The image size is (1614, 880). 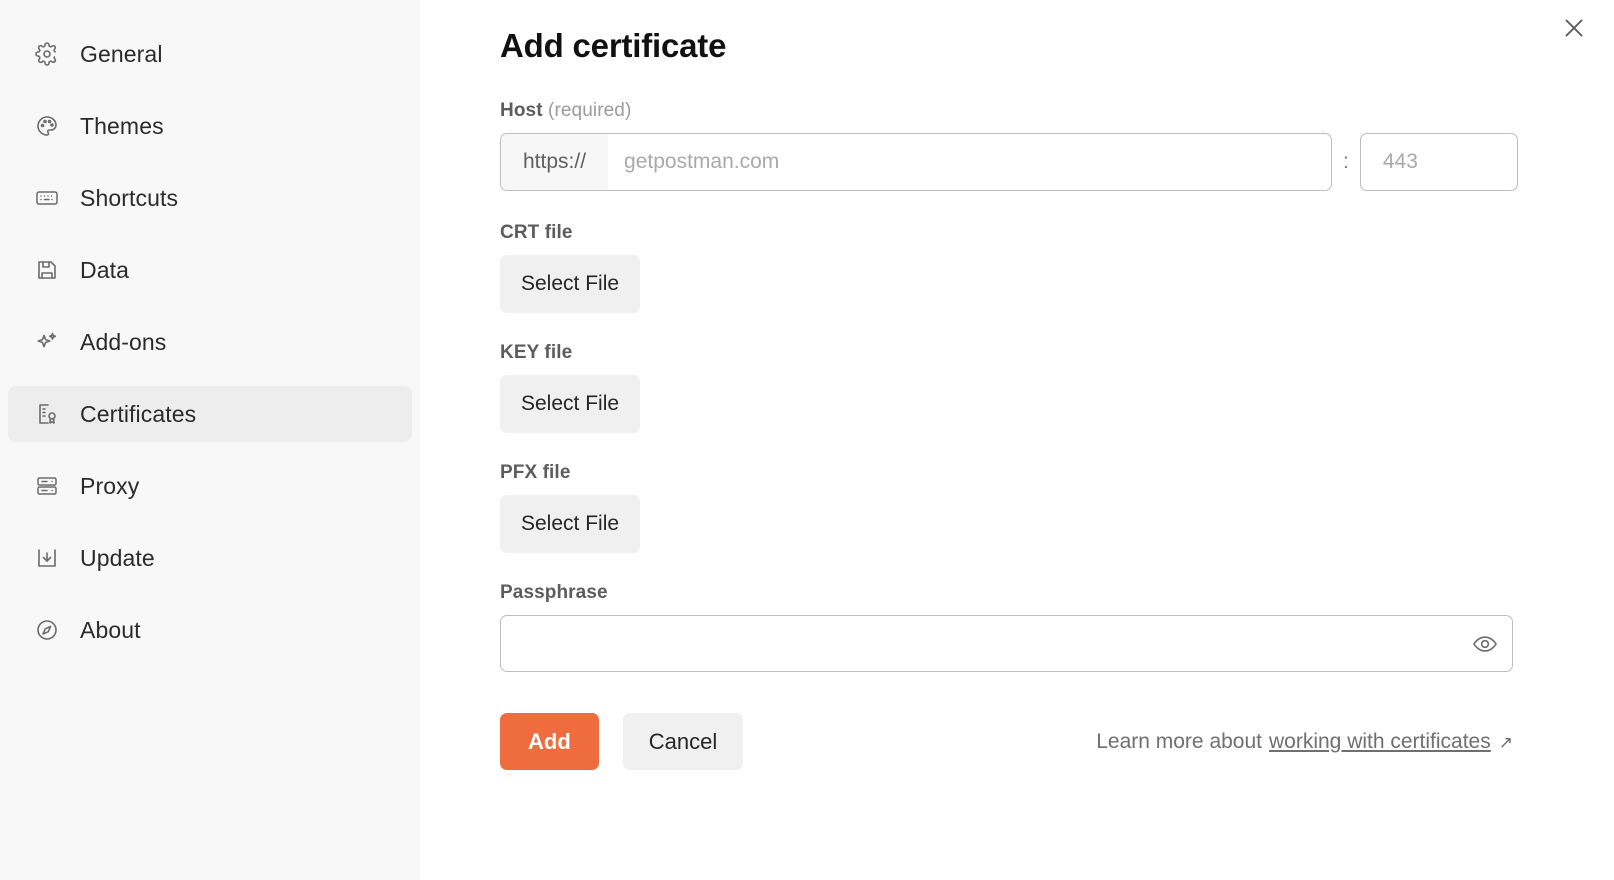 I want to click on cancel-button: Cancel, so click(x=683, y=742).